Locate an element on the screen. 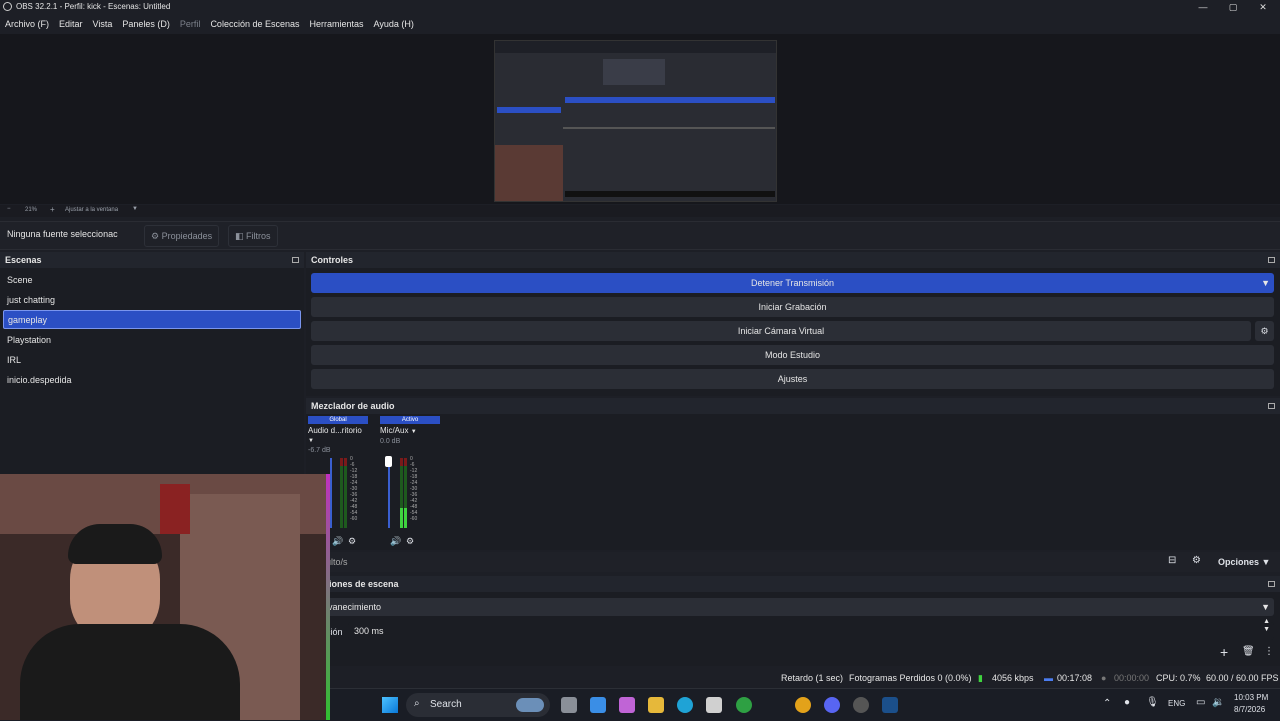 The image size is (1280, 721). webcam-overlay is located at coordinates (165, 597).